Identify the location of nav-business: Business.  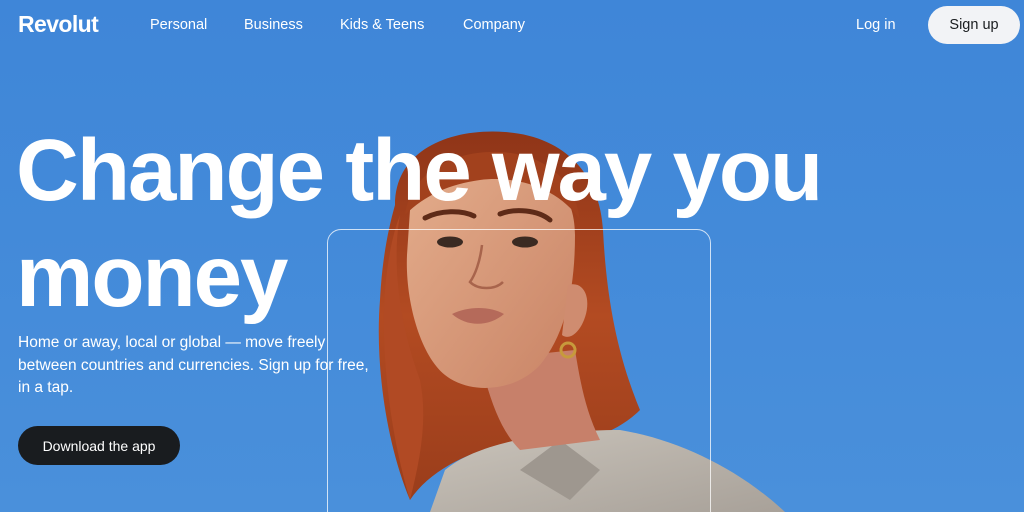
(273, 25).